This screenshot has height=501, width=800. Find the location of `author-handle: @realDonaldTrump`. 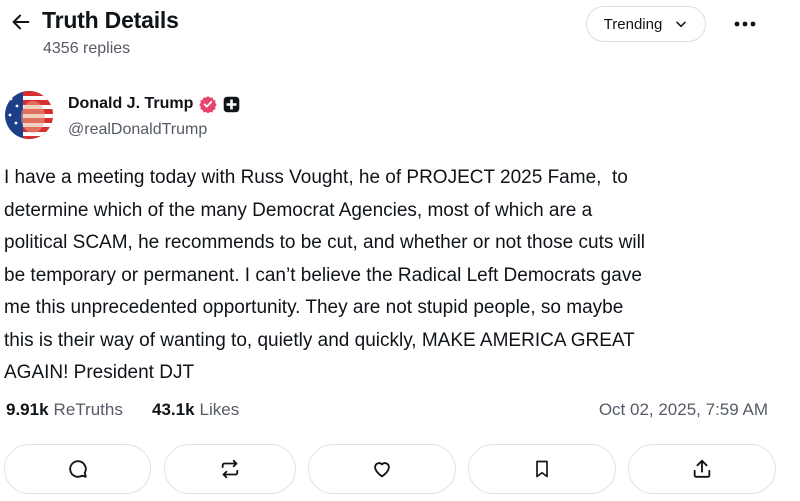

author-handle: @realDonaldTrump is located at coordinates (138, 129).